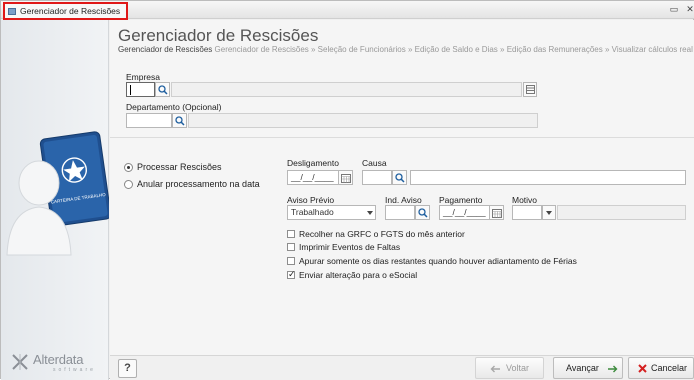 This screenshot has width=694, height=380. I want to click on aviso-previo-value: Trabalhado, so click(312, 212).